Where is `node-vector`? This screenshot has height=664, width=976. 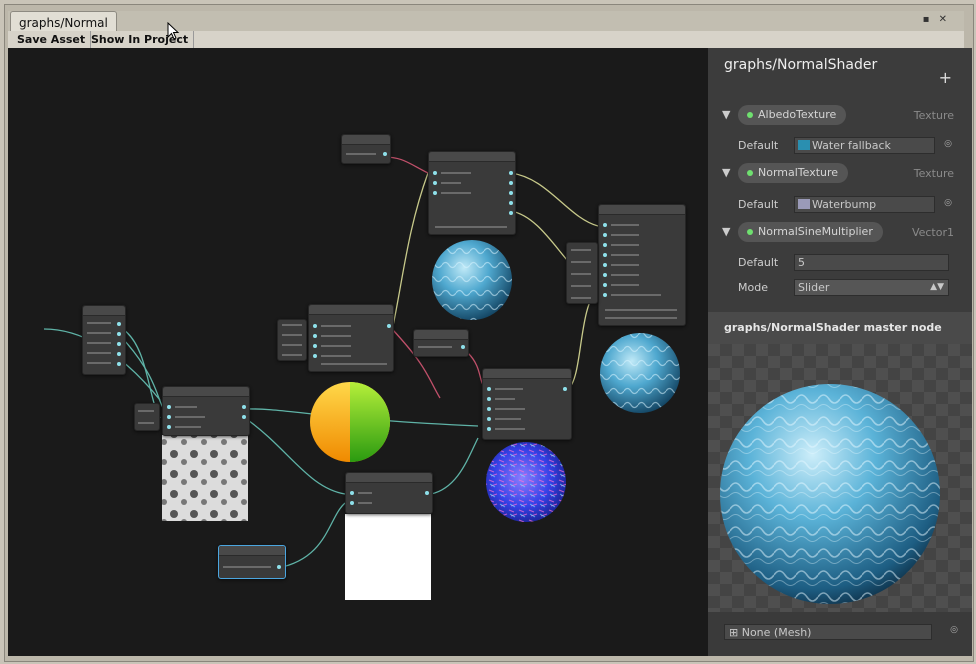
node-vector is located at coordinates (351, 338).